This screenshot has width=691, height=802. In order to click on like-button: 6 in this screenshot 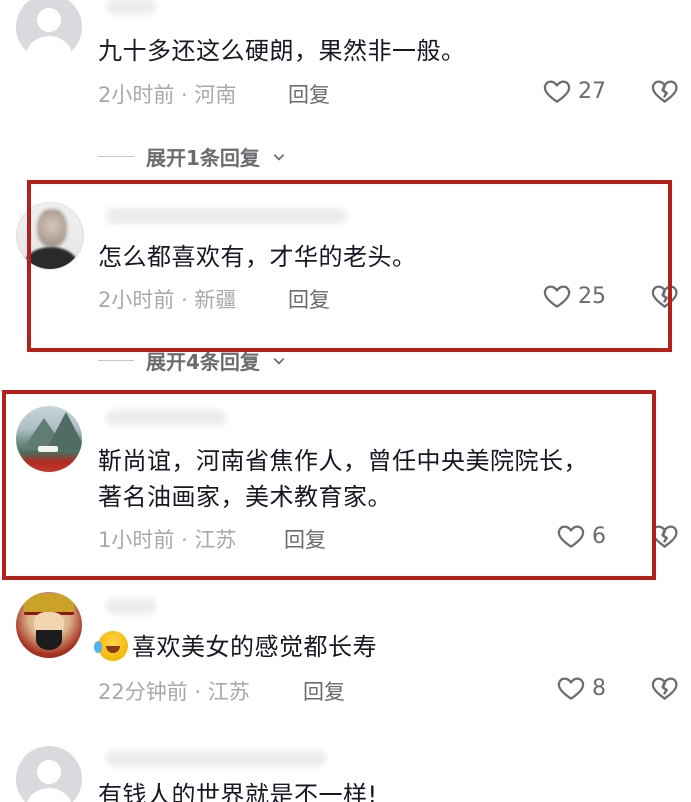, I will do `click(581, 536)`.